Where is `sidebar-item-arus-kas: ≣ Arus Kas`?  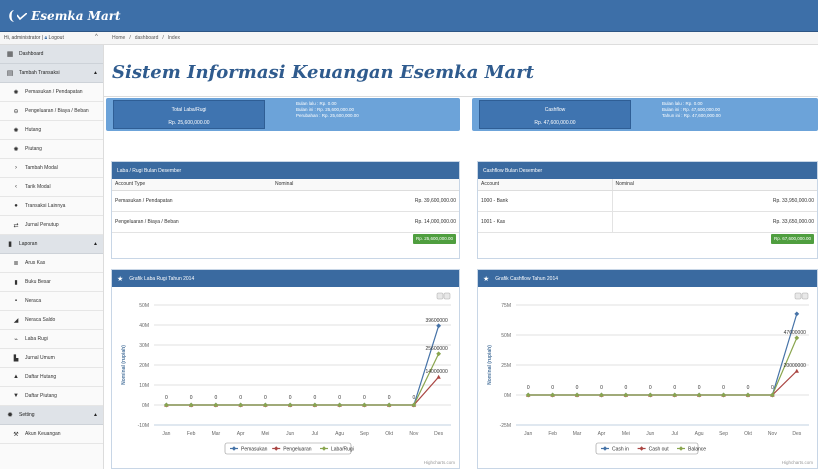
sidebar-item-arus-kas: ≣ Arus Kas is located at coordinates (51, 263).